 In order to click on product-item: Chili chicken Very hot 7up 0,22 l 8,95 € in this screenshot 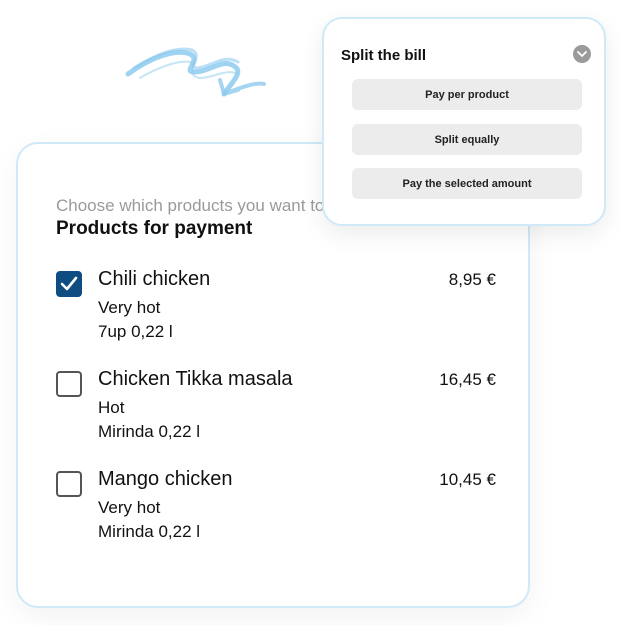, I will do `click(276, 313)`.